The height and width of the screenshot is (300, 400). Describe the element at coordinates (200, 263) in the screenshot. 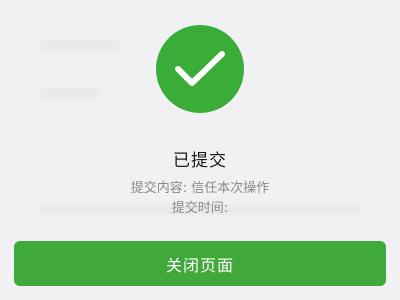

I see `close-page-button: 关闭页面` at that location.